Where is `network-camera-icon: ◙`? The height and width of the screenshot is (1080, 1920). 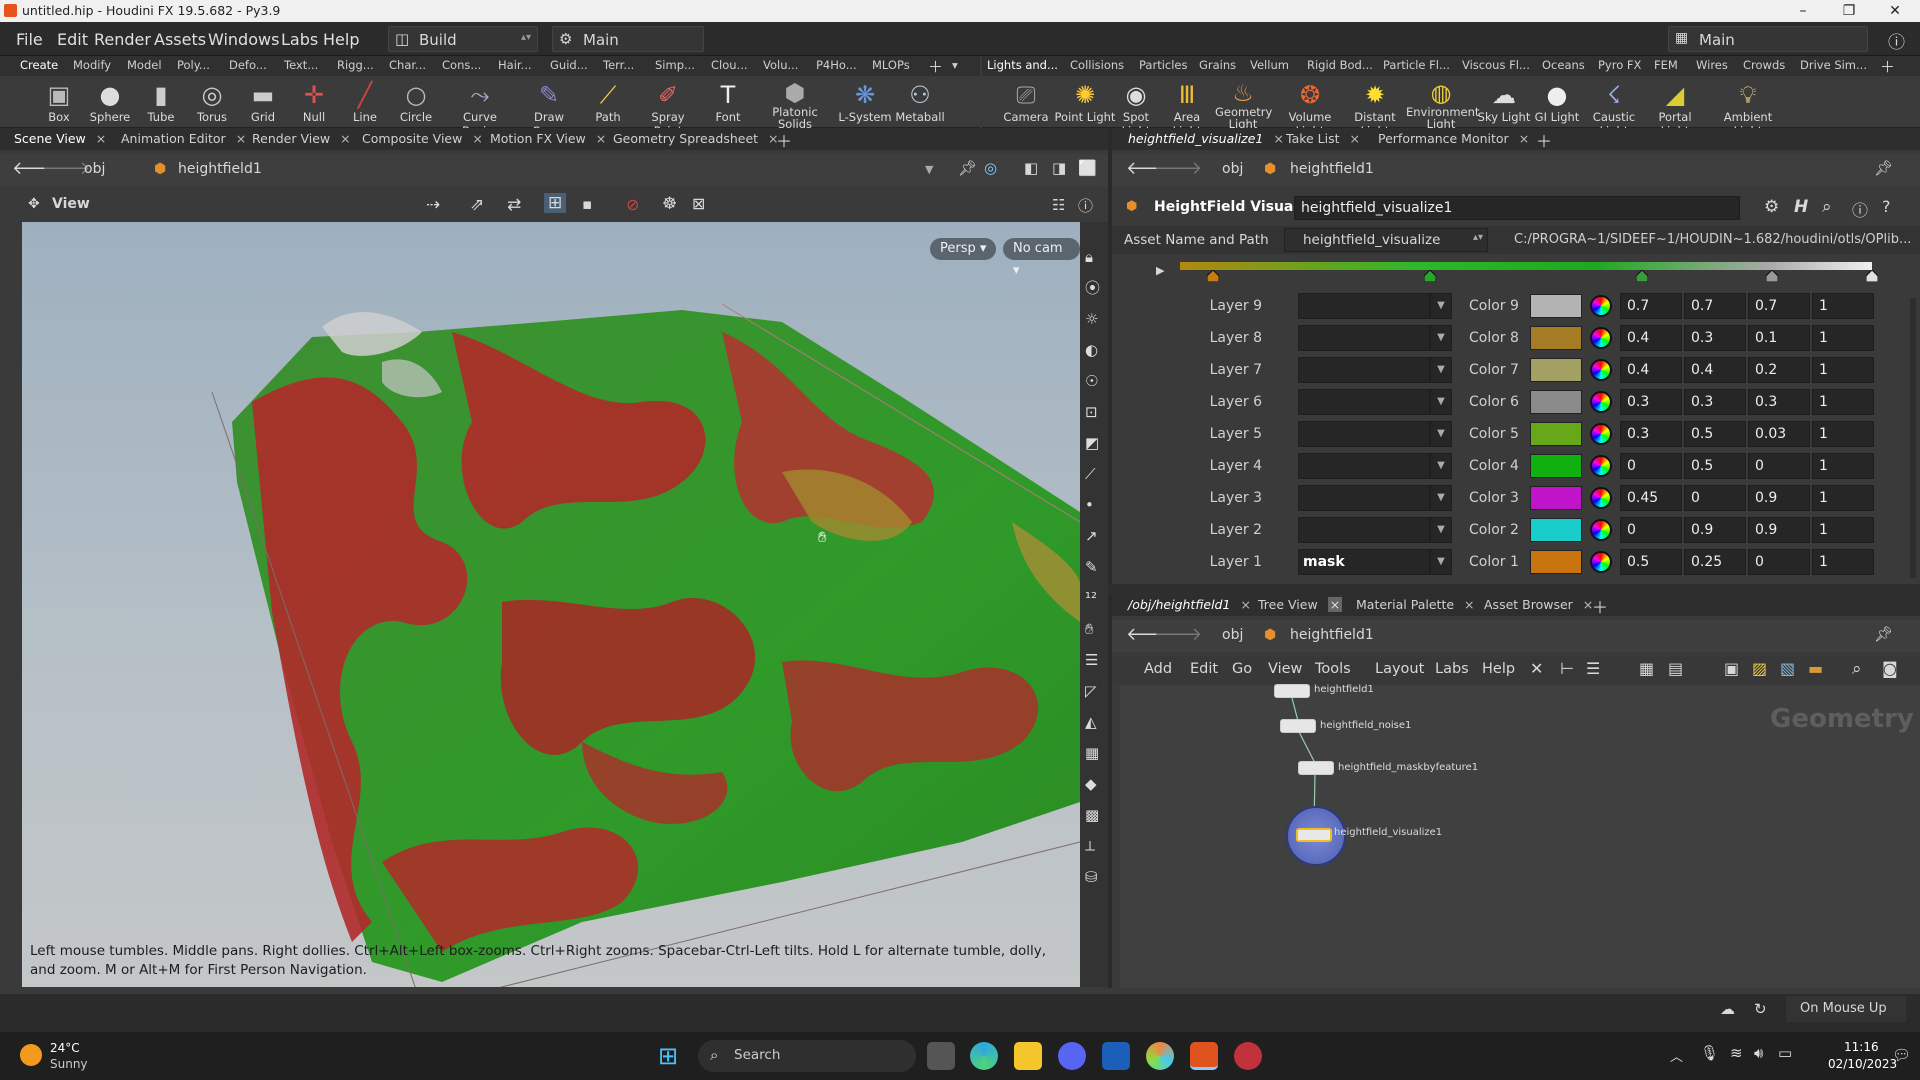
network-camera-icon: ◙ is located at coordinates (1890, 668).